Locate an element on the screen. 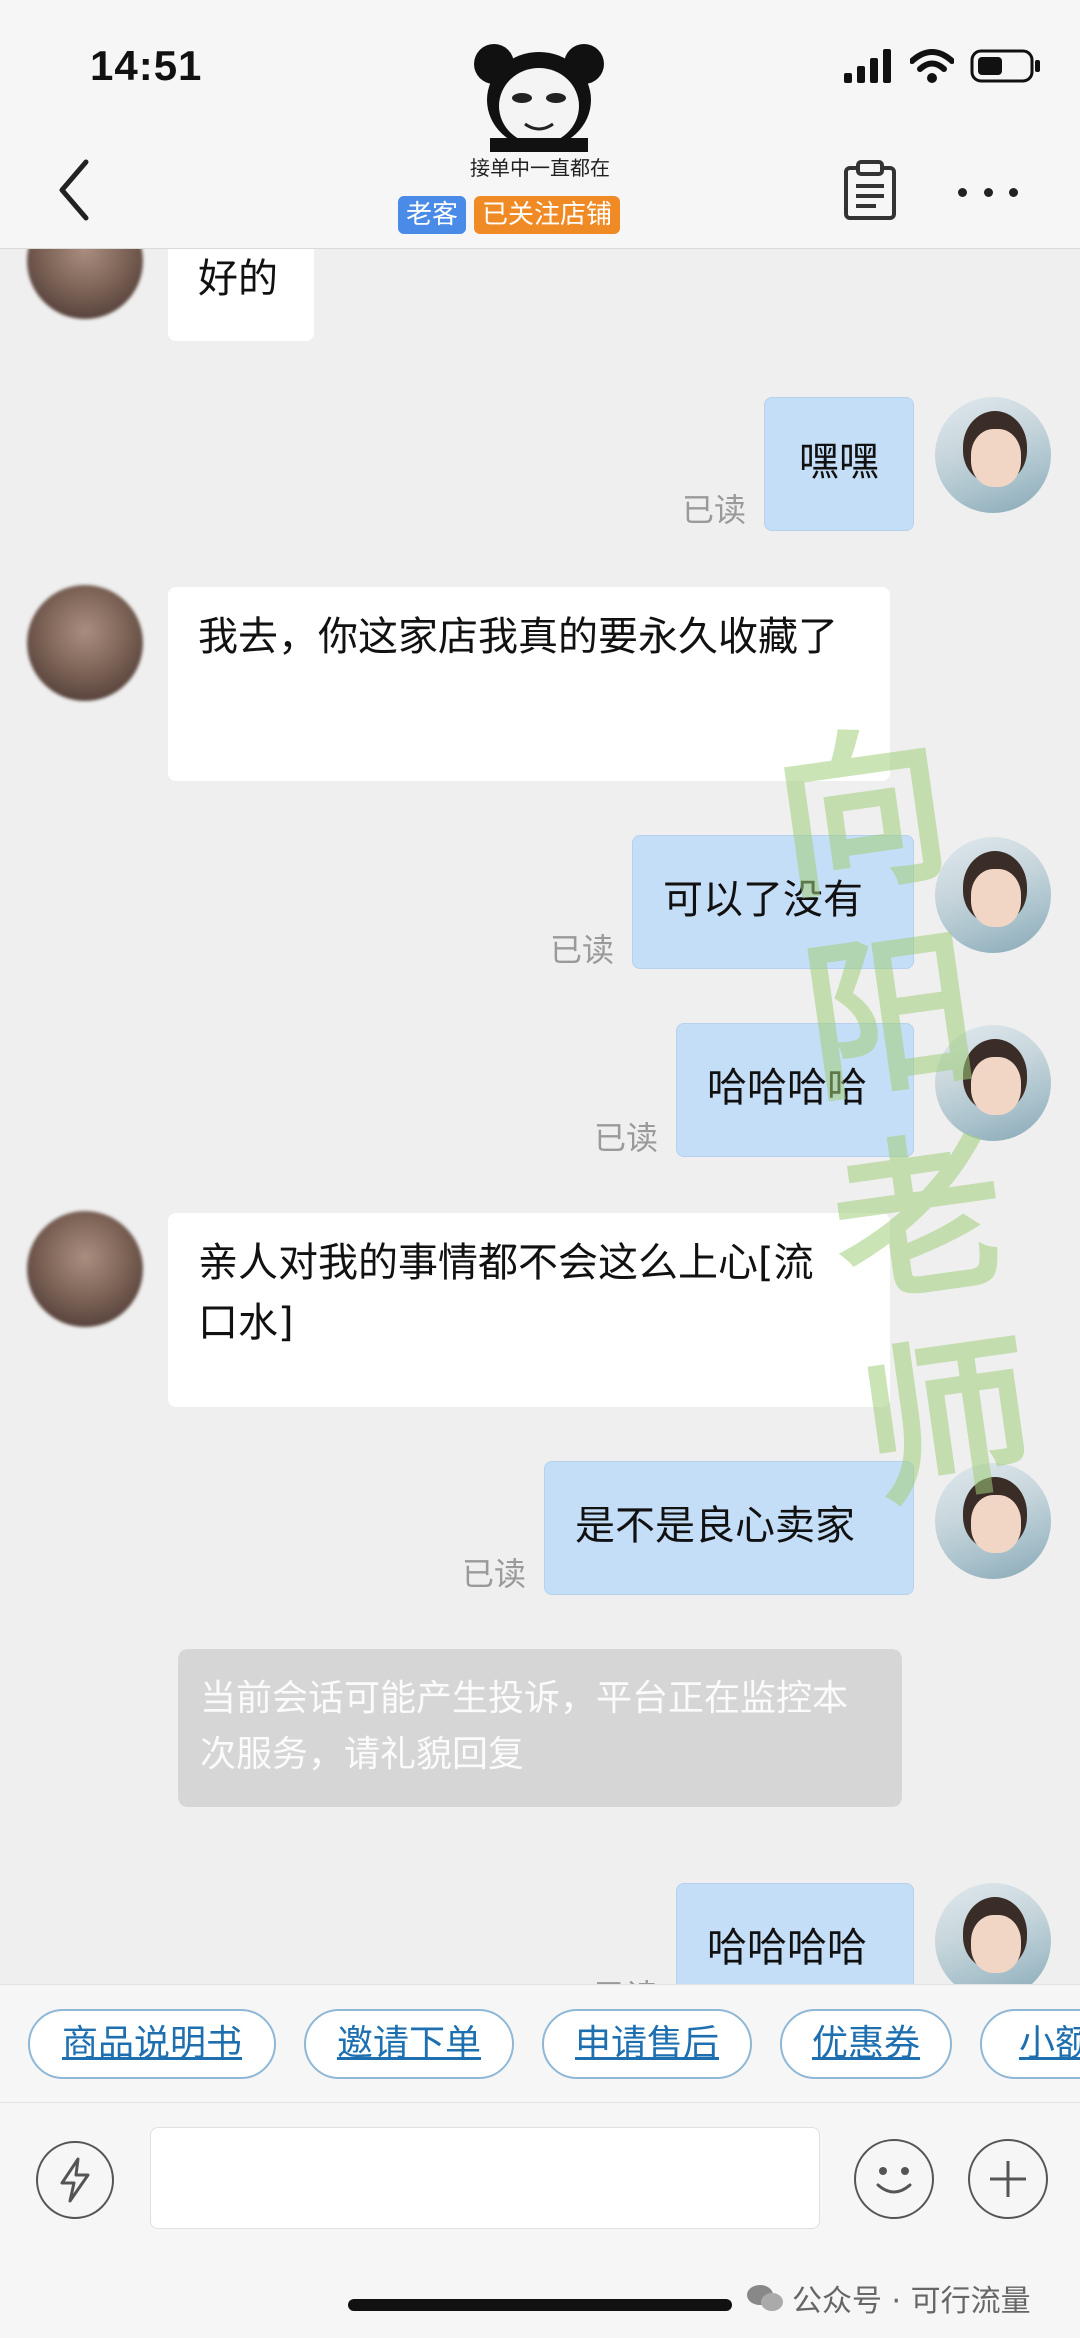  complaint-monitoring-notice: 当前会话可能产生投诉，平台正在监控本次服务，请礼貌回复 is located at coordinates (540, 1728).